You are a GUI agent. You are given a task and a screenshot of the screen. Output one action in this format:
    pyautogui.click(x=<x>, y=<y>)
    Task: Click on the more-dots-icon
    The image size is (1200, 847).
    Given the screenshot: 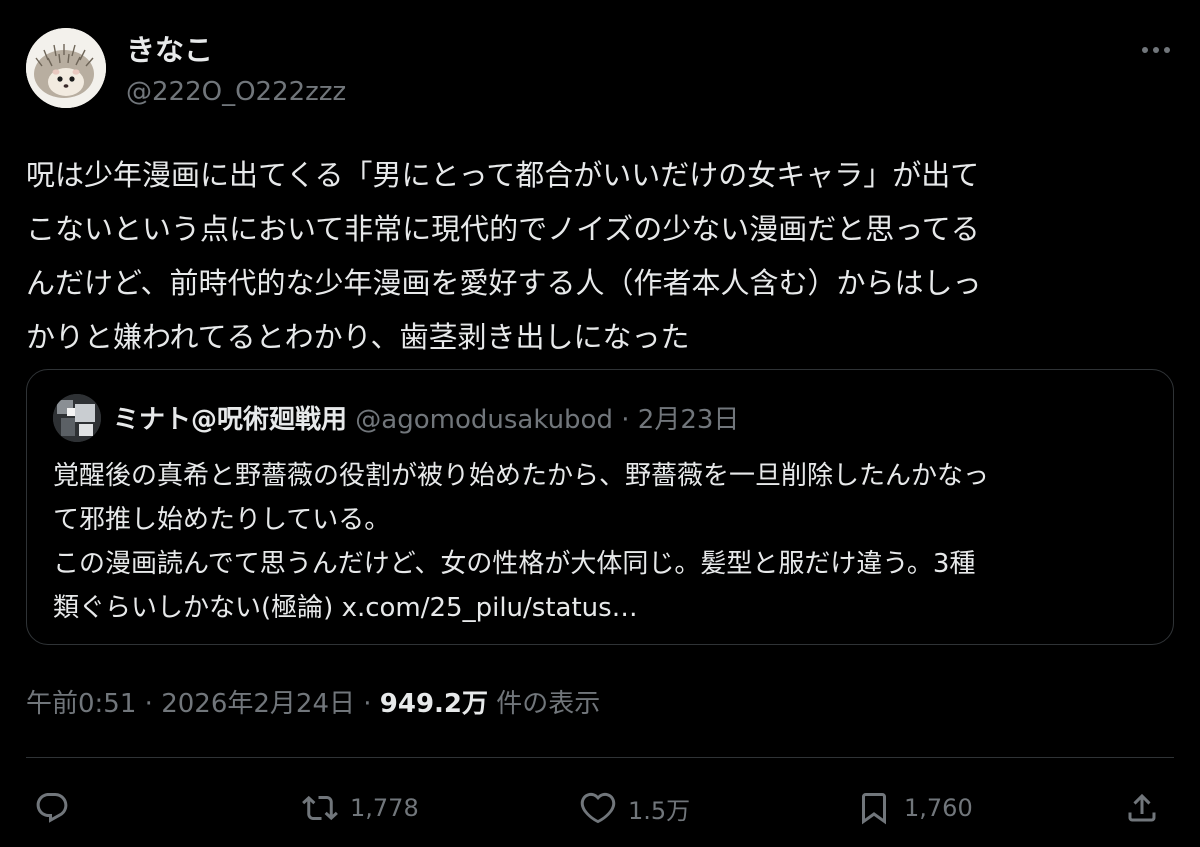 What is the action you would take?
    pyautogui.click(x=1156, y=50)
    